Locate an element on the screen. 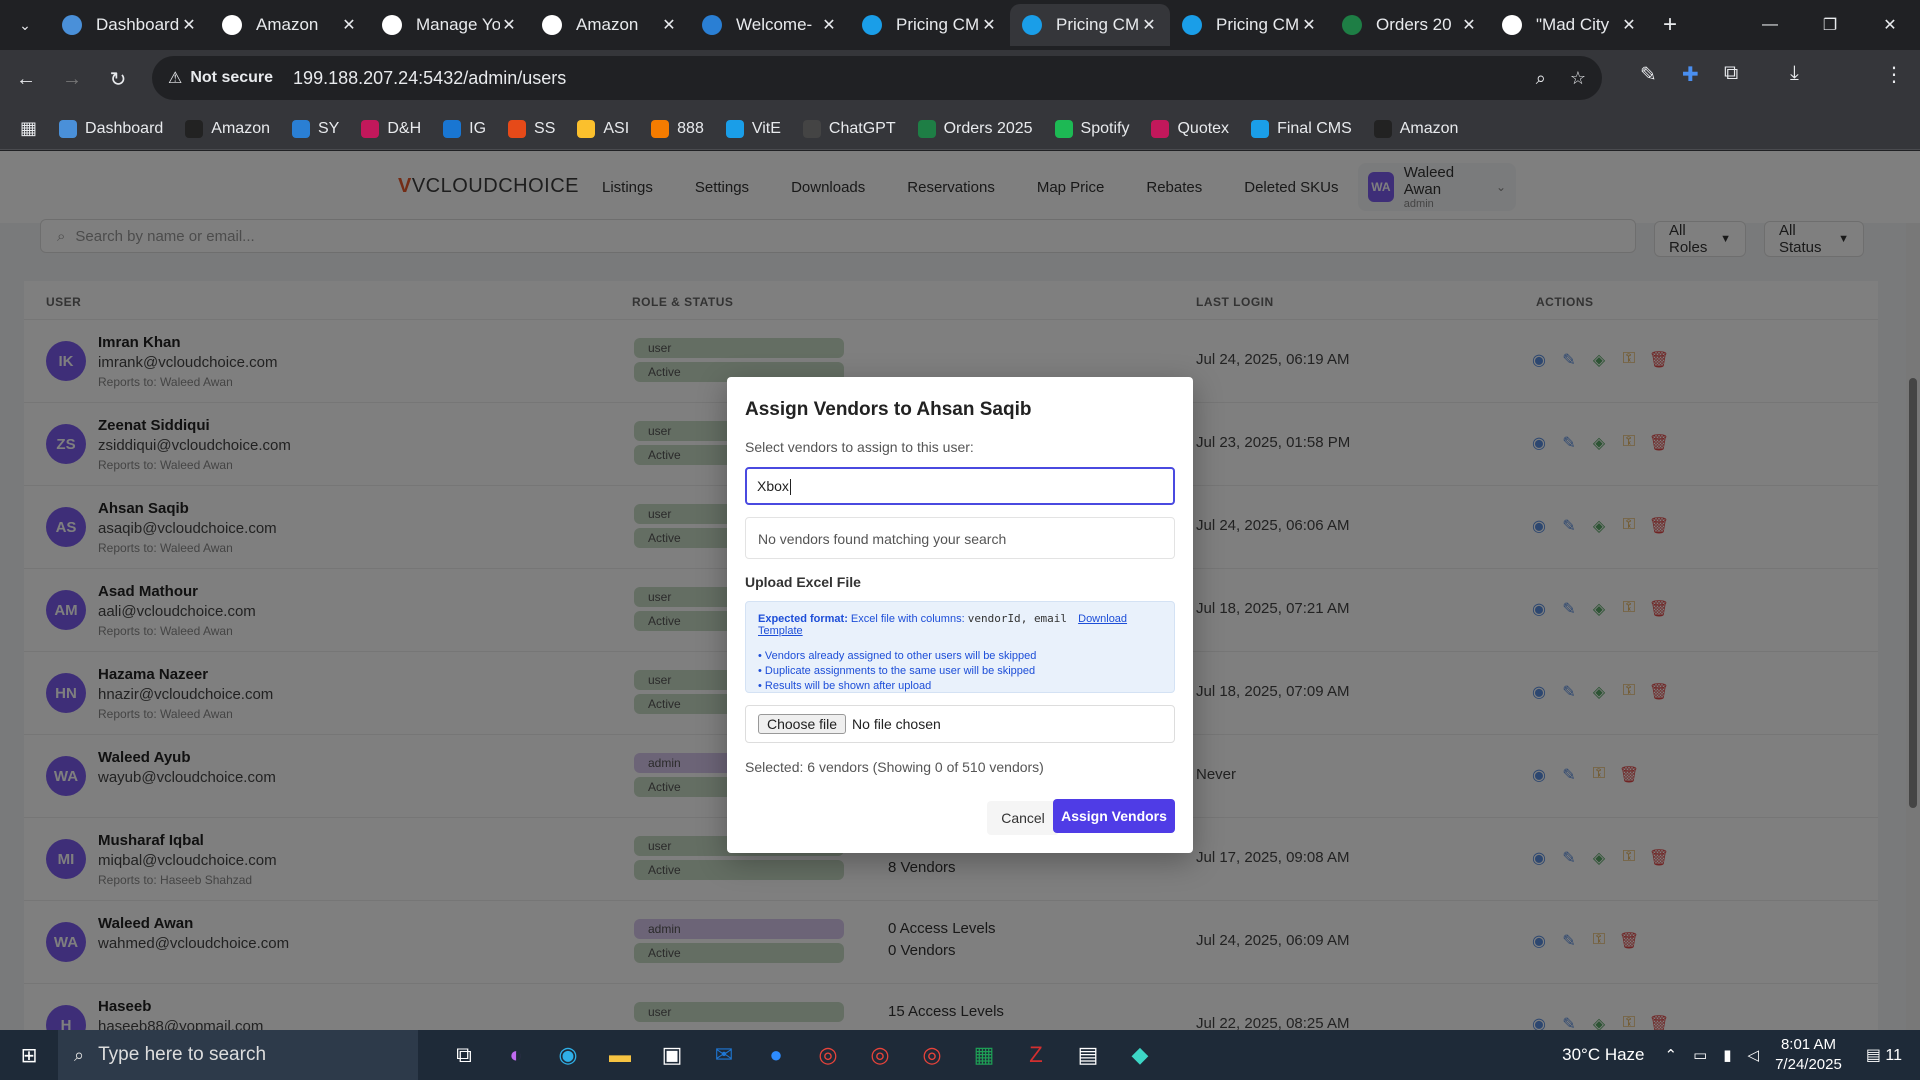 The width and height of the screenshot is (1920, 1080). extension-icon: ✎ is located at coordinates (1648, 74).